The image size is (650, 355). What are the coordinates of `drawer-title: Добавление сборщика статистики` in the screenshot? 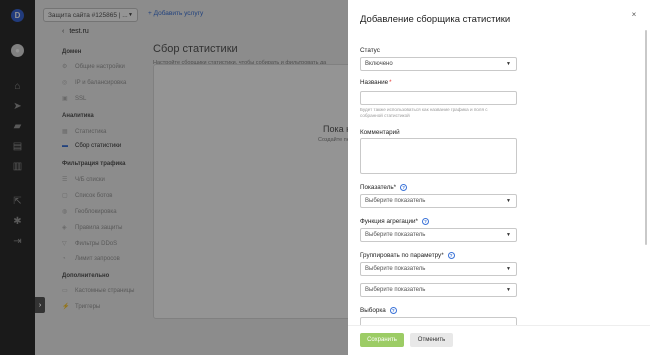 It's located at (435, 19).